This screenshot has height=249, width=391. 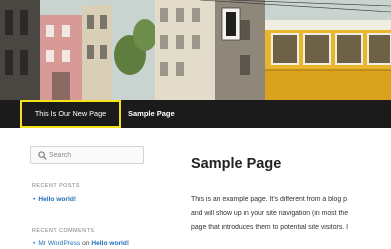 I want to click on search-icon, so click(x=42, y=155).